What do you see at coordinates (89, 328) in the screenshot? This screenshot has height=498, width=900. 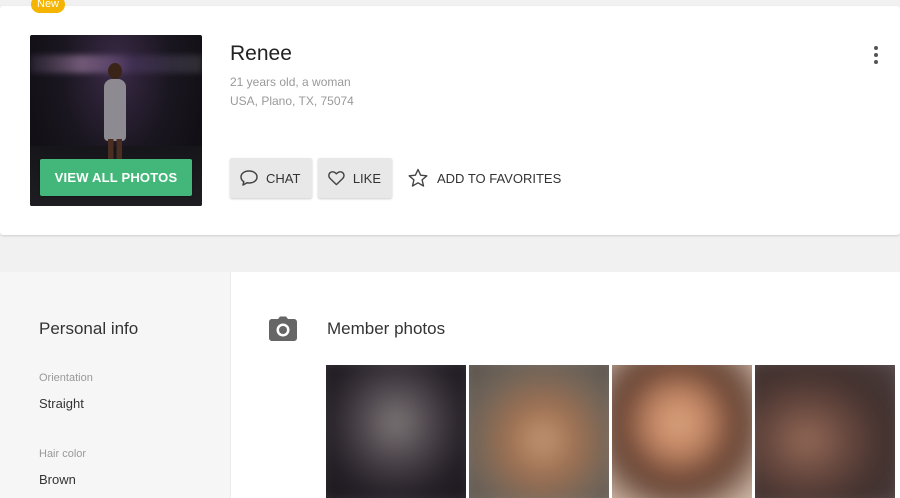 I see `personal-info-title: Personal info` at bounding box center [89, 328].